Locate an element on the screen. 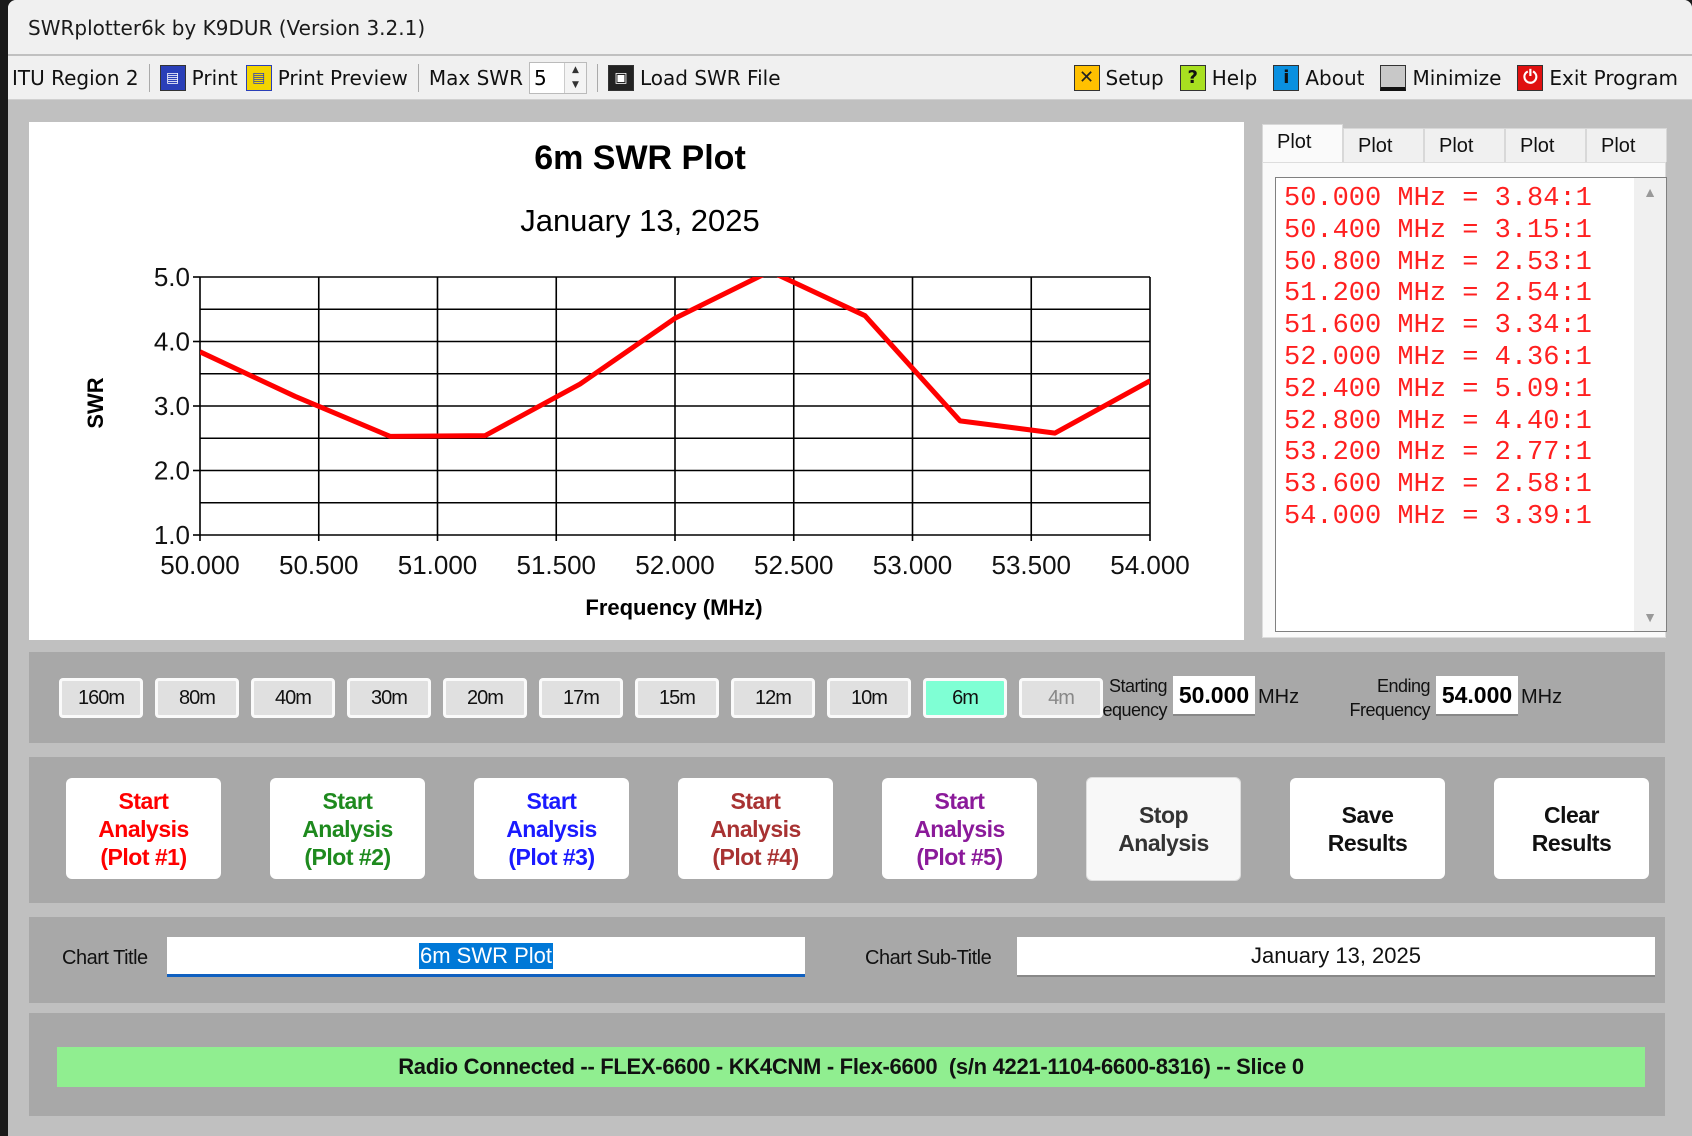  setup-label: Setup is located at coordinates (1134, 77).